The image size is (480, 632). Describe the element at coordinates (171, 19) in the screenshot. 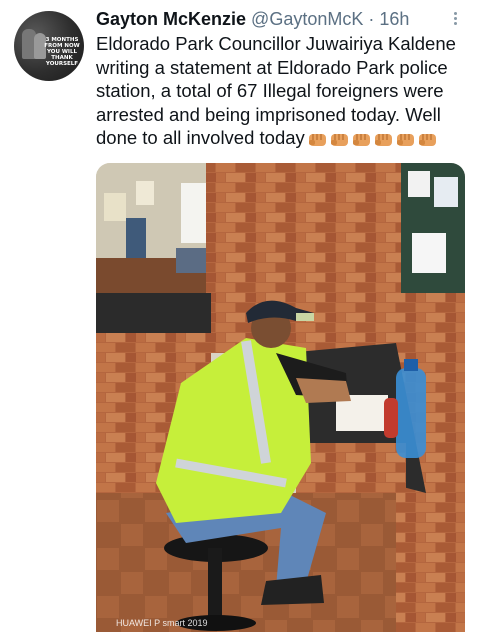

I see `author-name: Gayton McKenzie` at that location.